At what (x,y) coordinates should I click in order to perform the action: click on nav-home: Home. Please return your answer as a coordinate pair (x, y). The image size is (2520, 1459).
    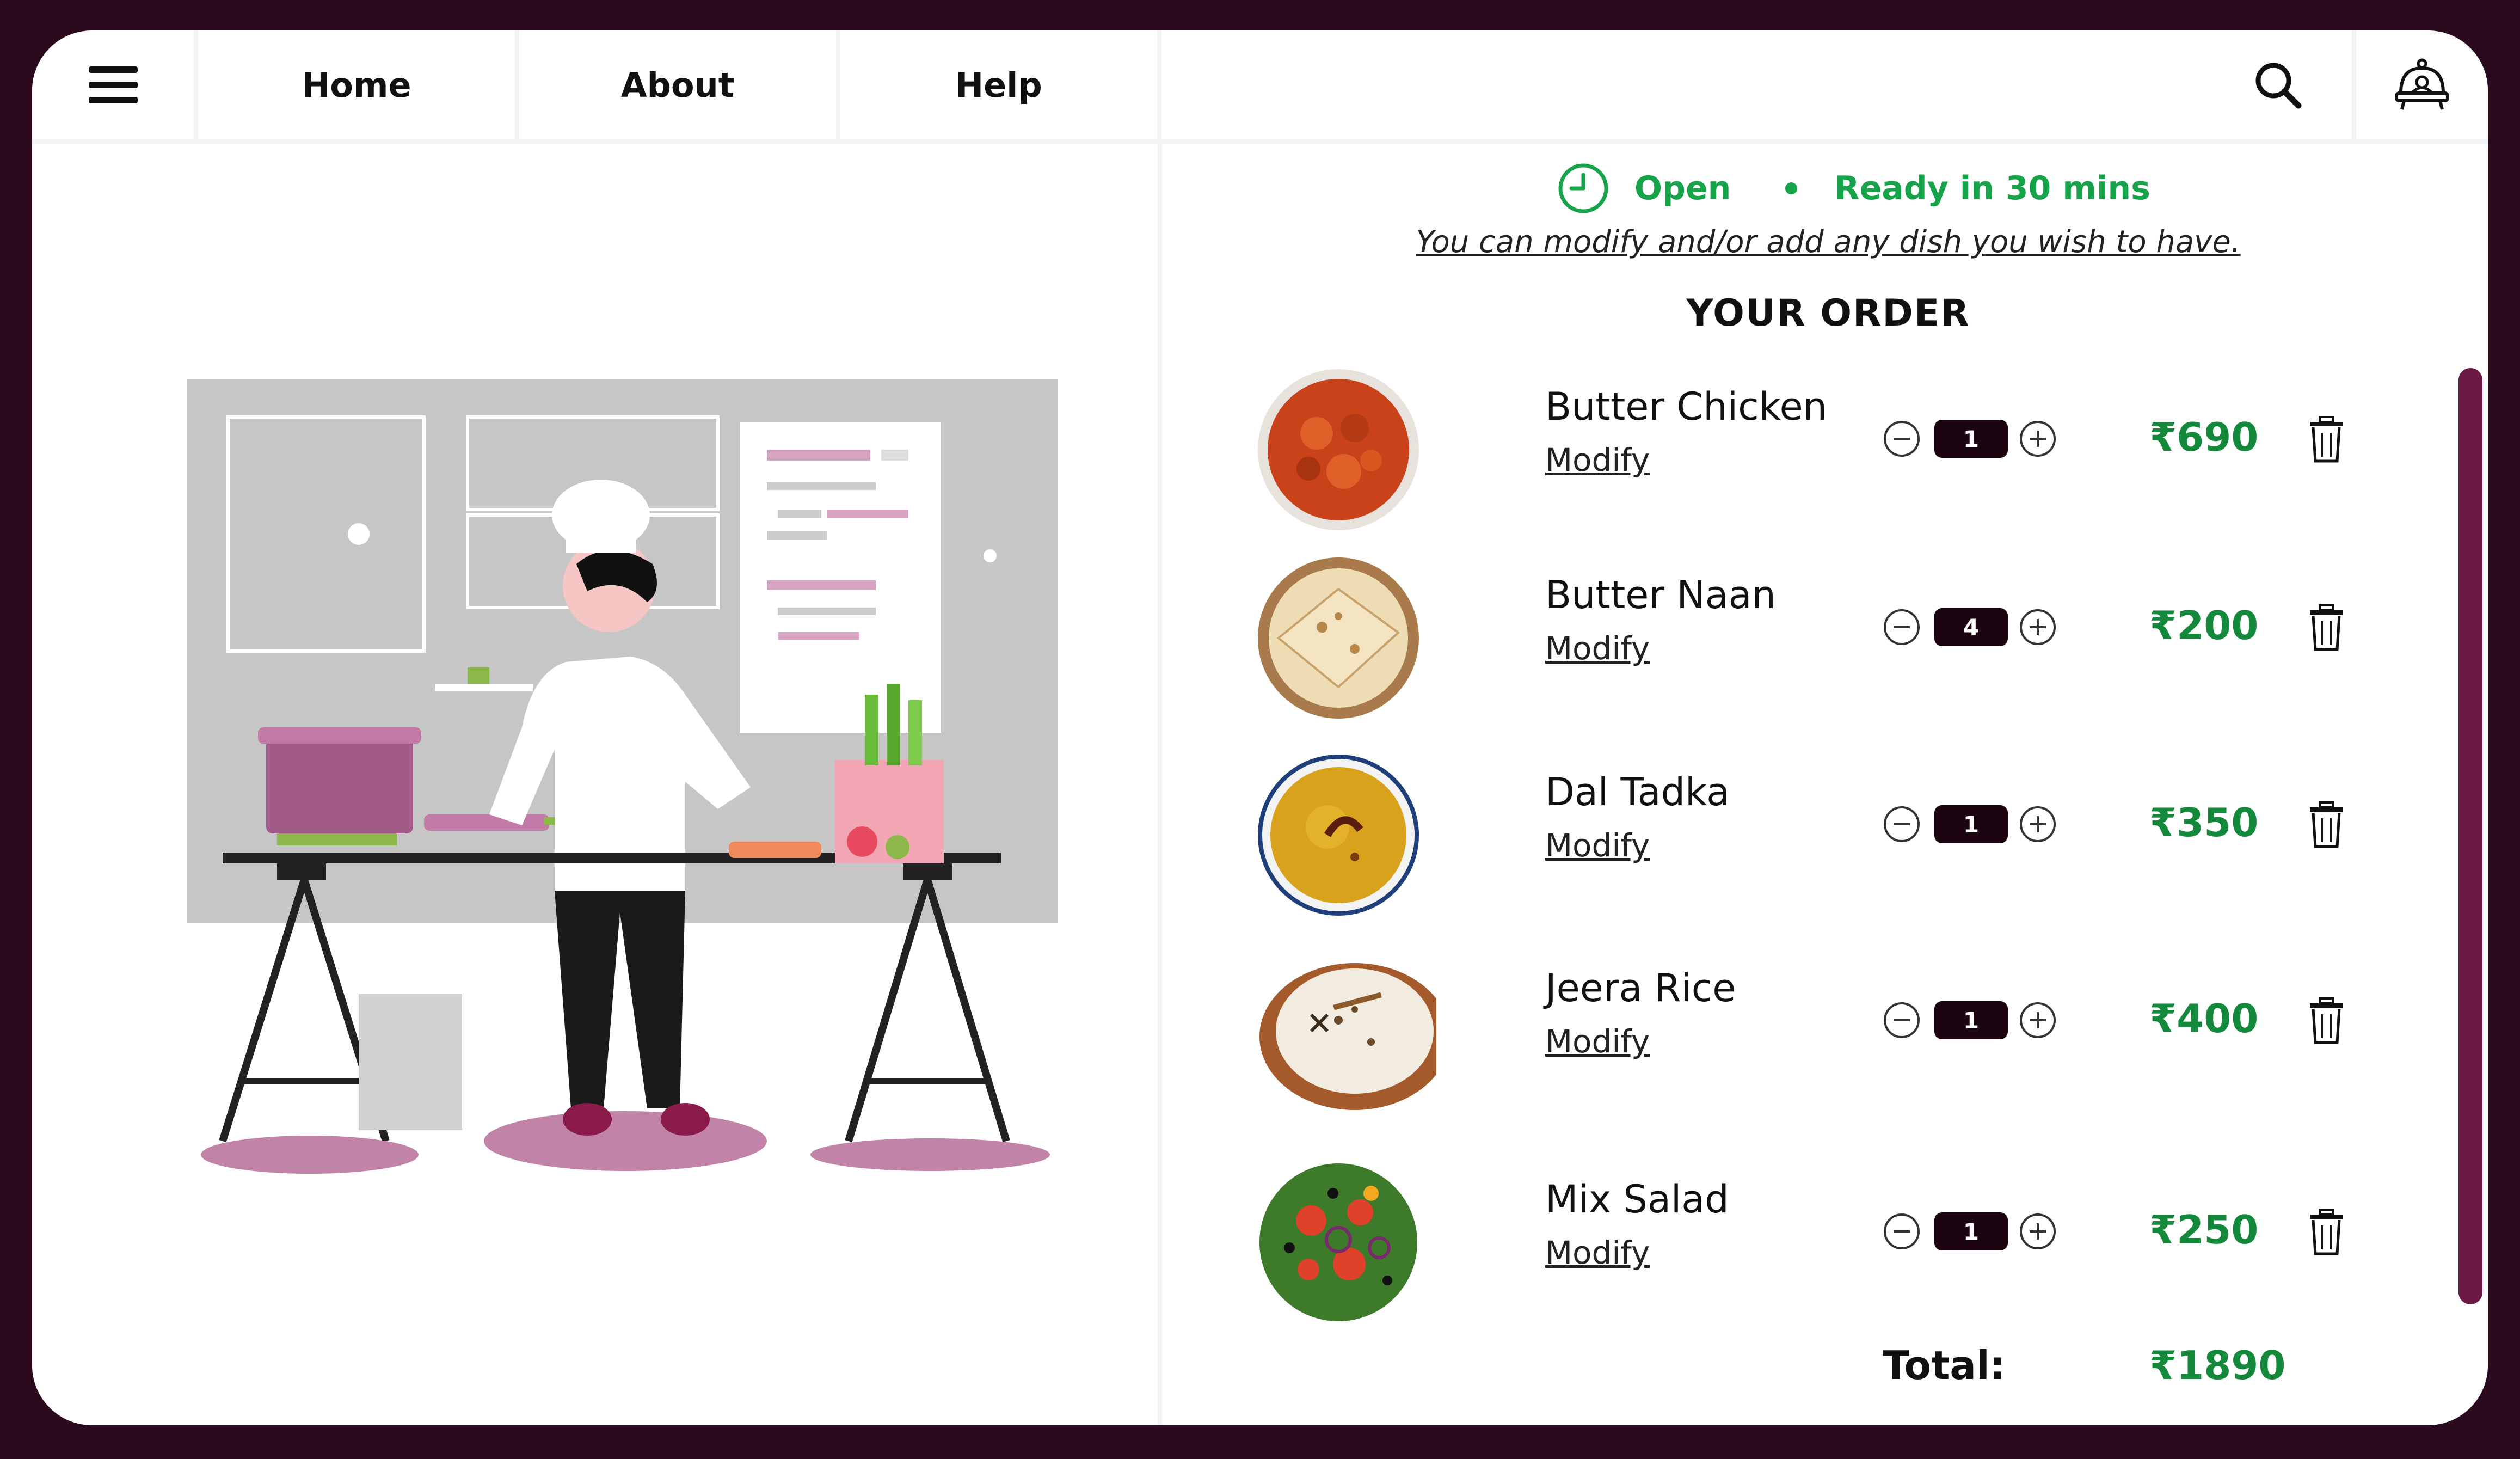
    Looking at the image, I should click on (358, 84).